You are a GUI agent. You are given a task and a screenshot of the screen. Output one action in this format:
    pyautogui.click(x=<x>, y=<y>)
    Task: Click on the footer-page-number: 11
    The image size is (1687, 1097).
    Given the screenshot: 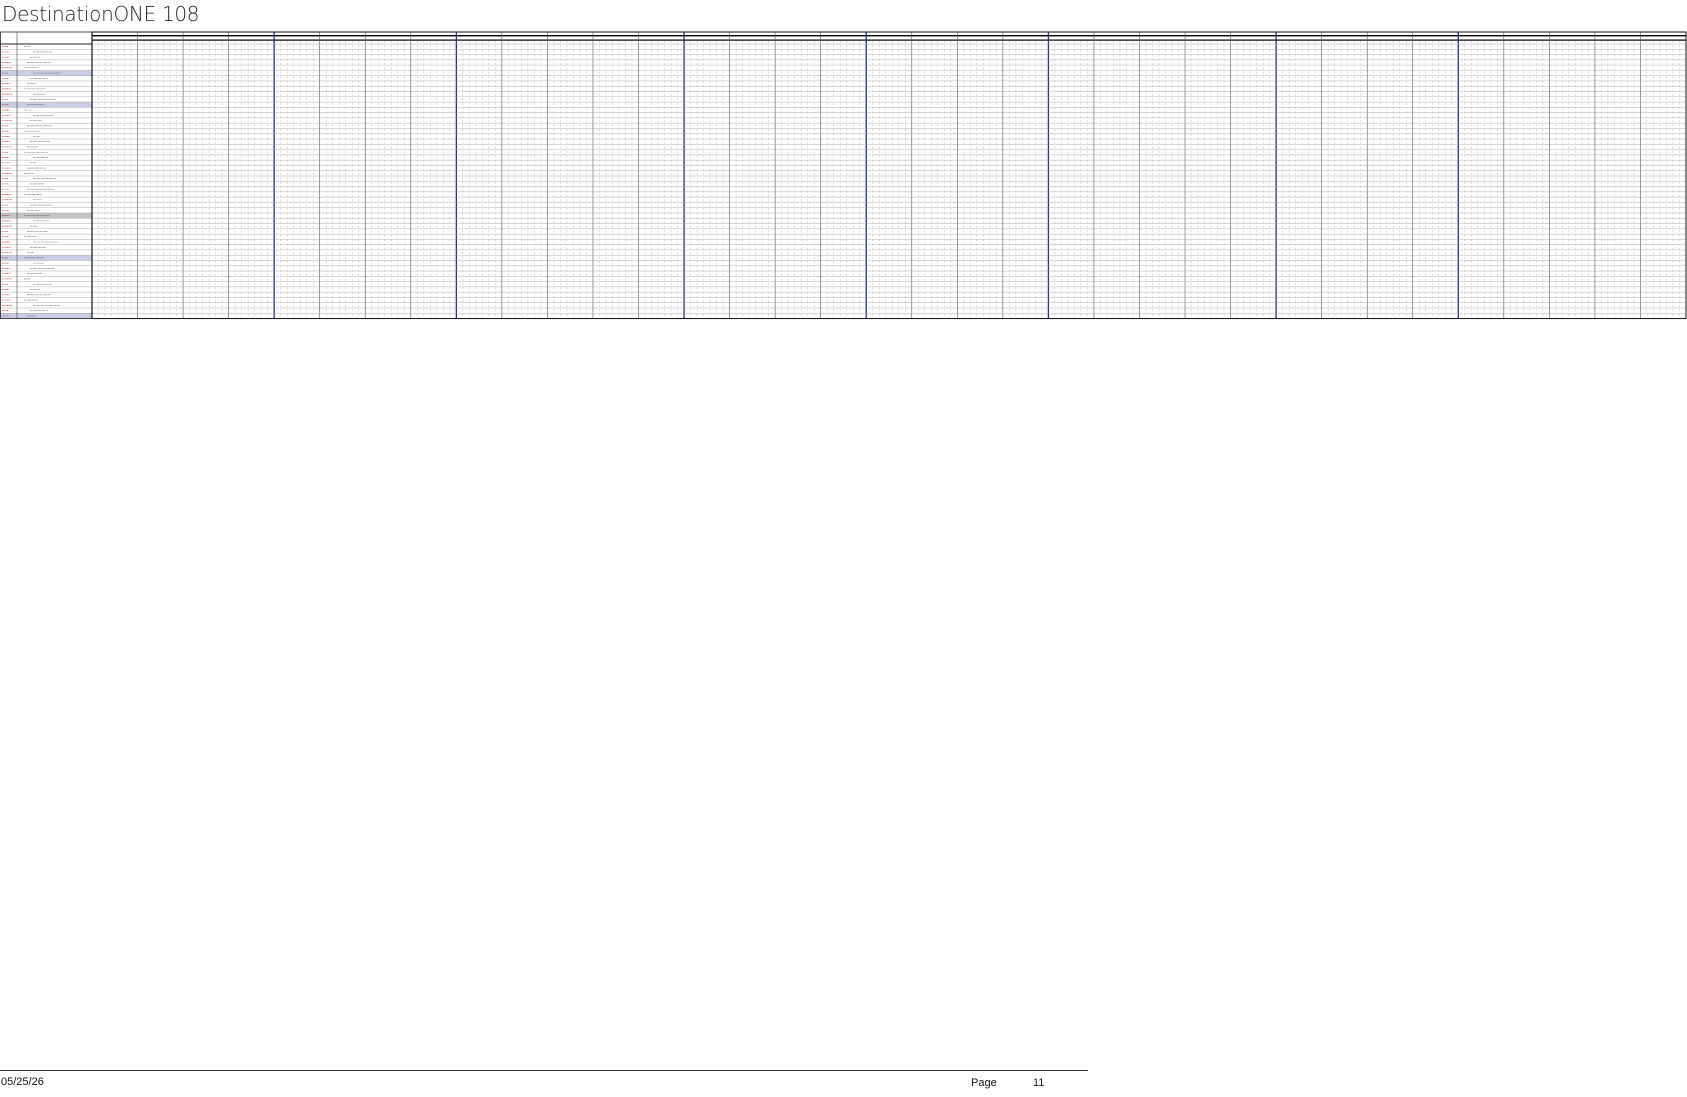 What is the action you would take?
    pyautogui.click(x=1039, y=1083)
    